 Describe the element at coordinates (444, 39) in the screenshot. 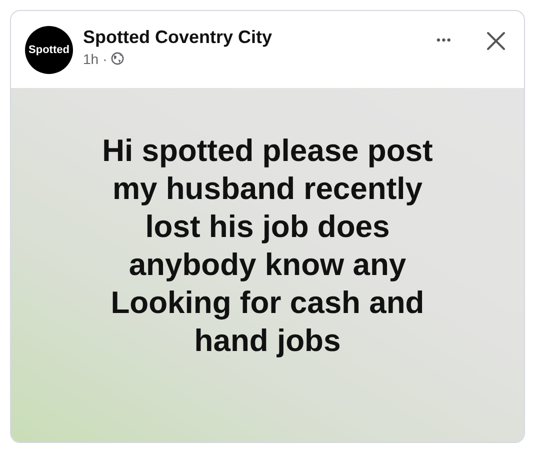

I see `more-button: •••` at that location.